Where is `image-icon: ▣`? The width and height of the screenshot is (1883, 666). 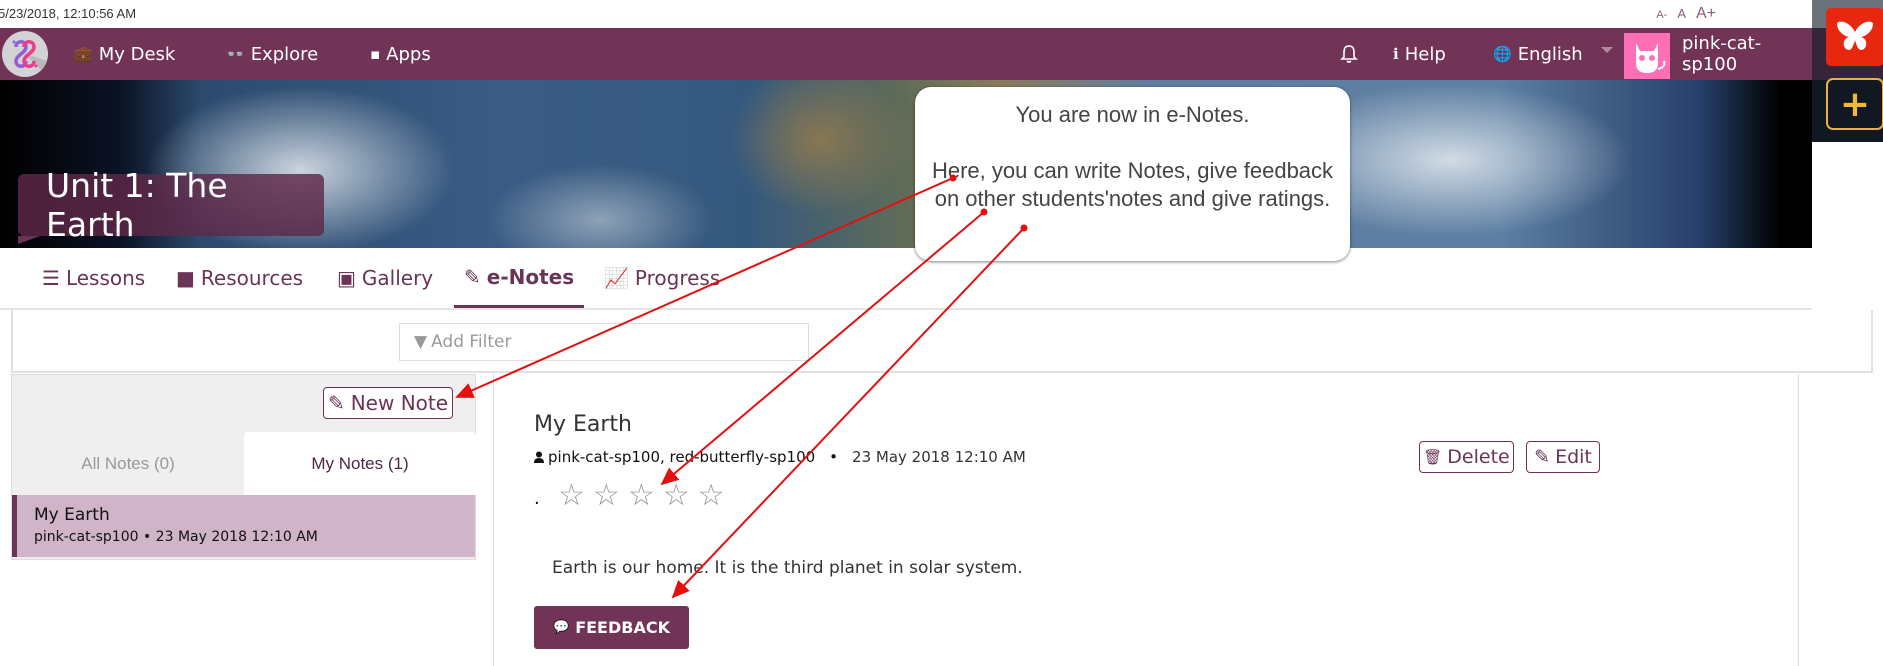
image-icon: ▣ is located at coordinates (346, 278).